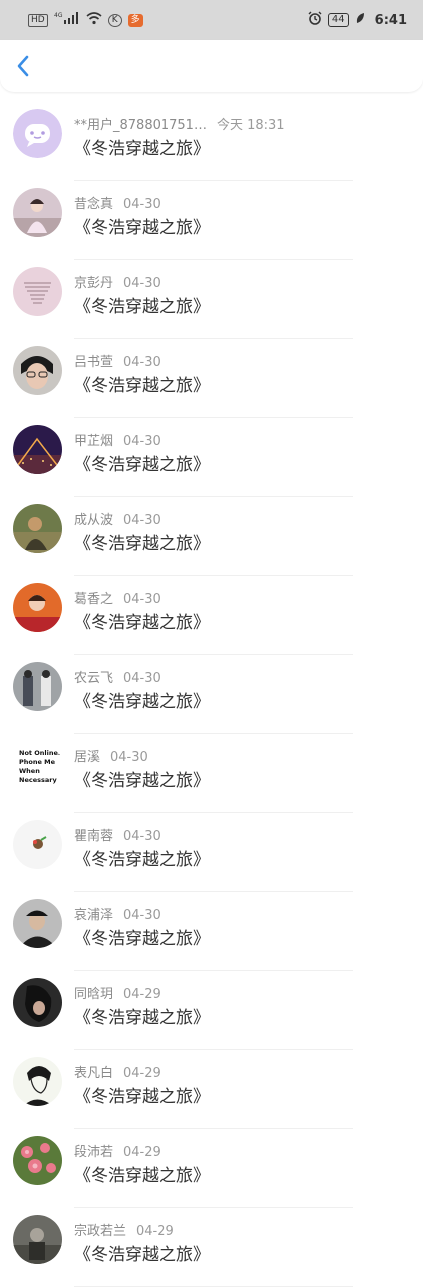 Image resolution: width=423 pixels, height=1287 pixels. Describe the element at coordinates (250, 125) in the screenshot. I see `timestamp: 今天 18:31` at that location.